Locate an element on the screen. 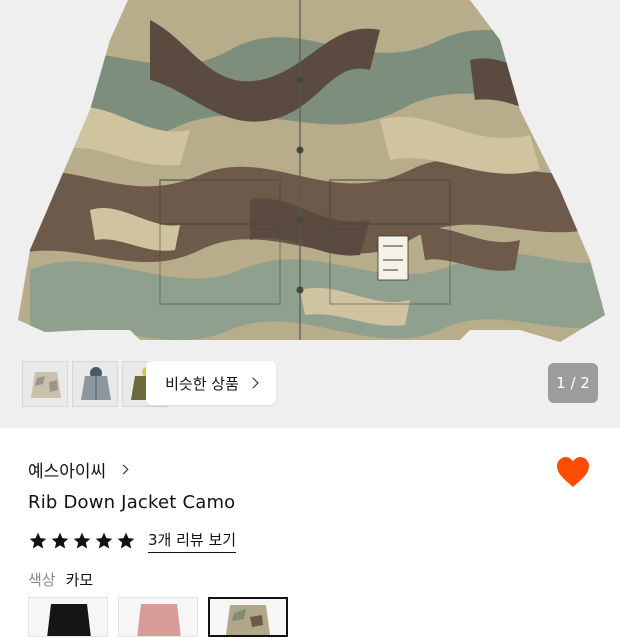 This screenshot has height=637, width=620. similar-products-button: 비슷한 상품 is located at coordinates (211, 383).